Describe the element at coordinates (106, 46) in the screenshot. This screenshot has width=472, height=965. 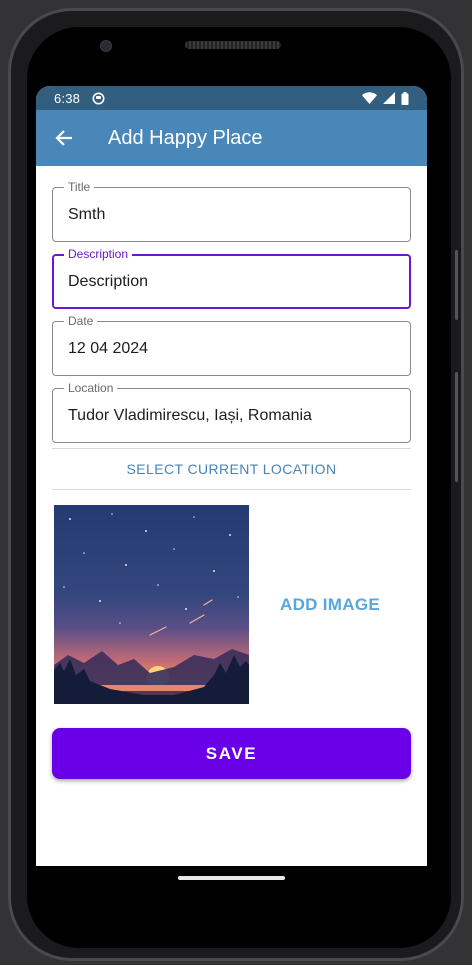
I see `front-camera` at that location.